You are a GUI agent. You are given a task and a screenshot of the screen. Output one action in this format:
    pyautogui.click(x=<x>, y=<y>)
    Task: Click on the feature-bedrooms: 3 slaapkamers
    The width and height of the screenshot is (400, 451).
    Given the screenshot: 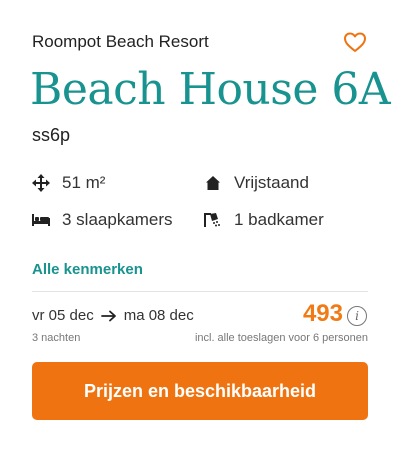 What is the action you would take?
    pyautogui.click(x=102, y=220)
    